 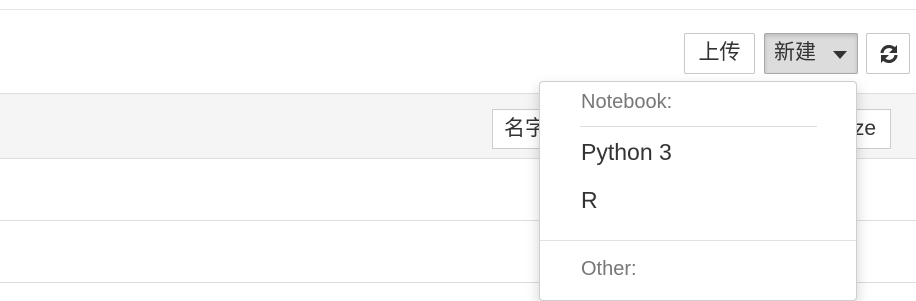 What do you see at coordinates (698, 240) in the screenshot?
I see `menu-divider` at bounding box center [698, 240].